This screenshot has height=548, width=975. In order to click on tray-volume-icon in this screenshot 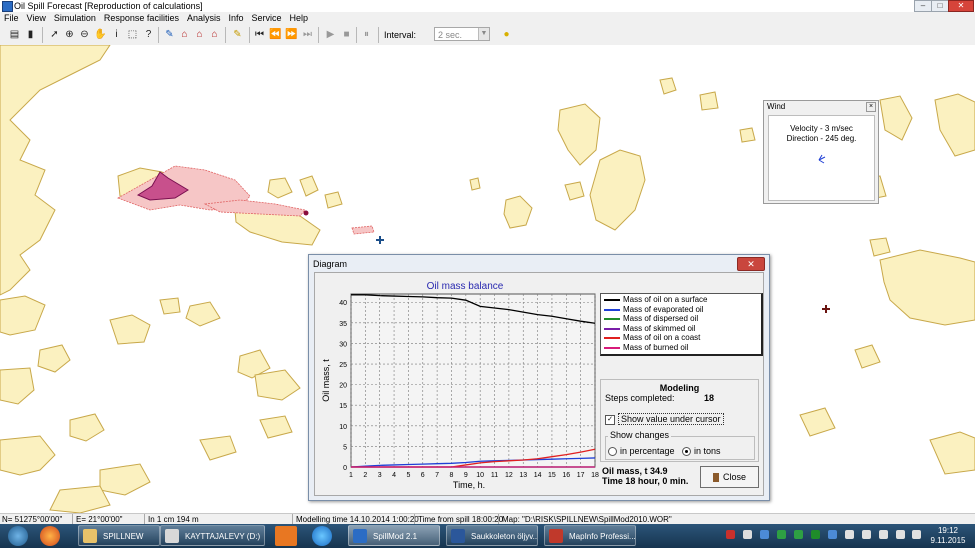, I will do `click(916, 534)`.